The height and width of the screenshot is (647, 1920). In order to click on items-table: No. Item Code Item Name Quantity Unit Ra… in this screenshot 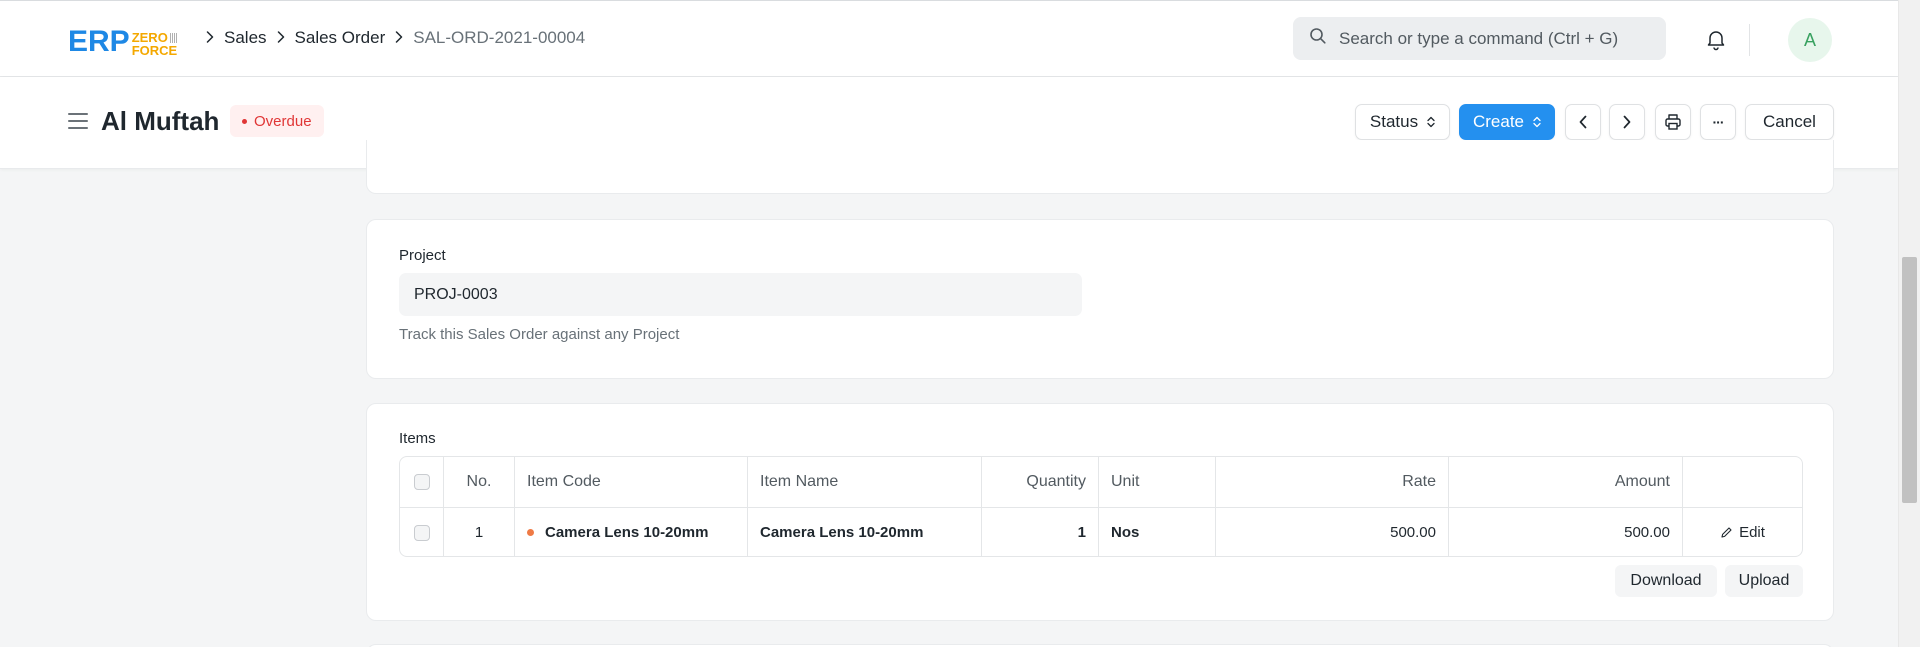, I will do `click(1101, 506)`.